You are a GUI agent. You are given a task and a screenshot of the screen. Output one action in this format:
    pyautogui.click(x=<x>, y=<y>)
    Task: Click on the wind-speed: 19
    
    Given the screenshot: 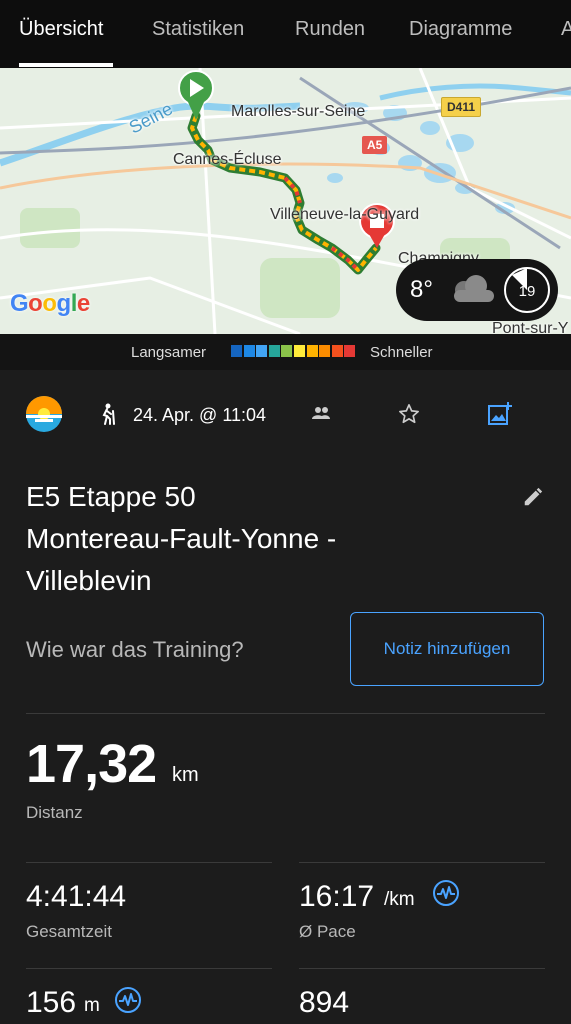 What is the action you would take?
    pyautogui.click(x=527, y=291)
    